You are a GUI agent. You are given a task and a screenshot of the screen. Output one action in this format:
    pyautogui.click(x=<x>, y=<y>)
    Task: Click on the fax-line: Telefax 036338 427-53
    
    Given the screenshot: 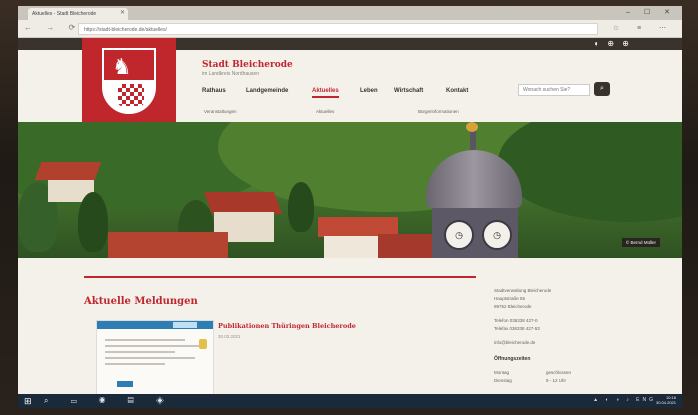 What is the action you would take?
    pyautogui.click(x=517, y=328)
    